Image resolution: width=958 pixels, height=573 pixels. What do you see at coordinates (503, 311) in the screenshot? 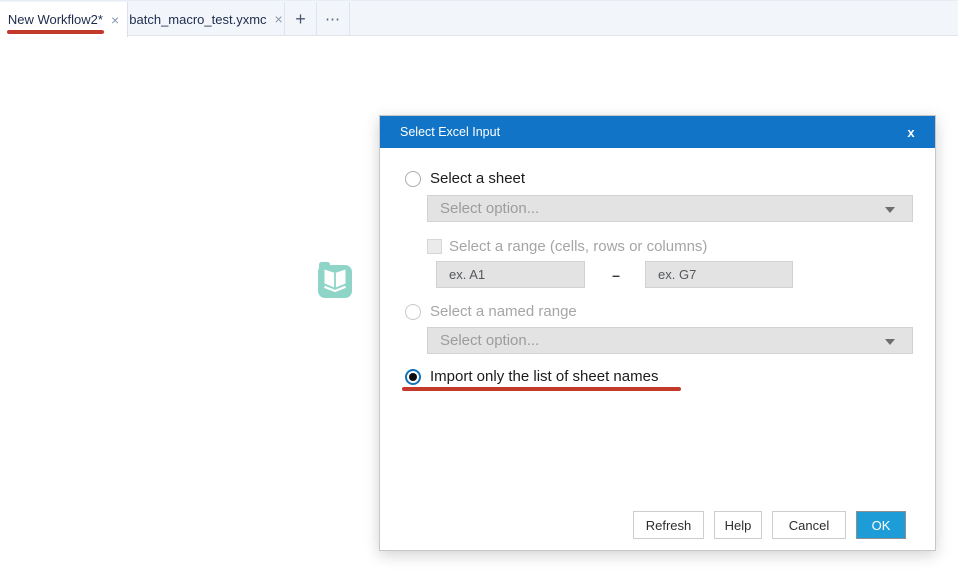
I see `named-range-label: Select a named range` at bounding box center [503, 311].